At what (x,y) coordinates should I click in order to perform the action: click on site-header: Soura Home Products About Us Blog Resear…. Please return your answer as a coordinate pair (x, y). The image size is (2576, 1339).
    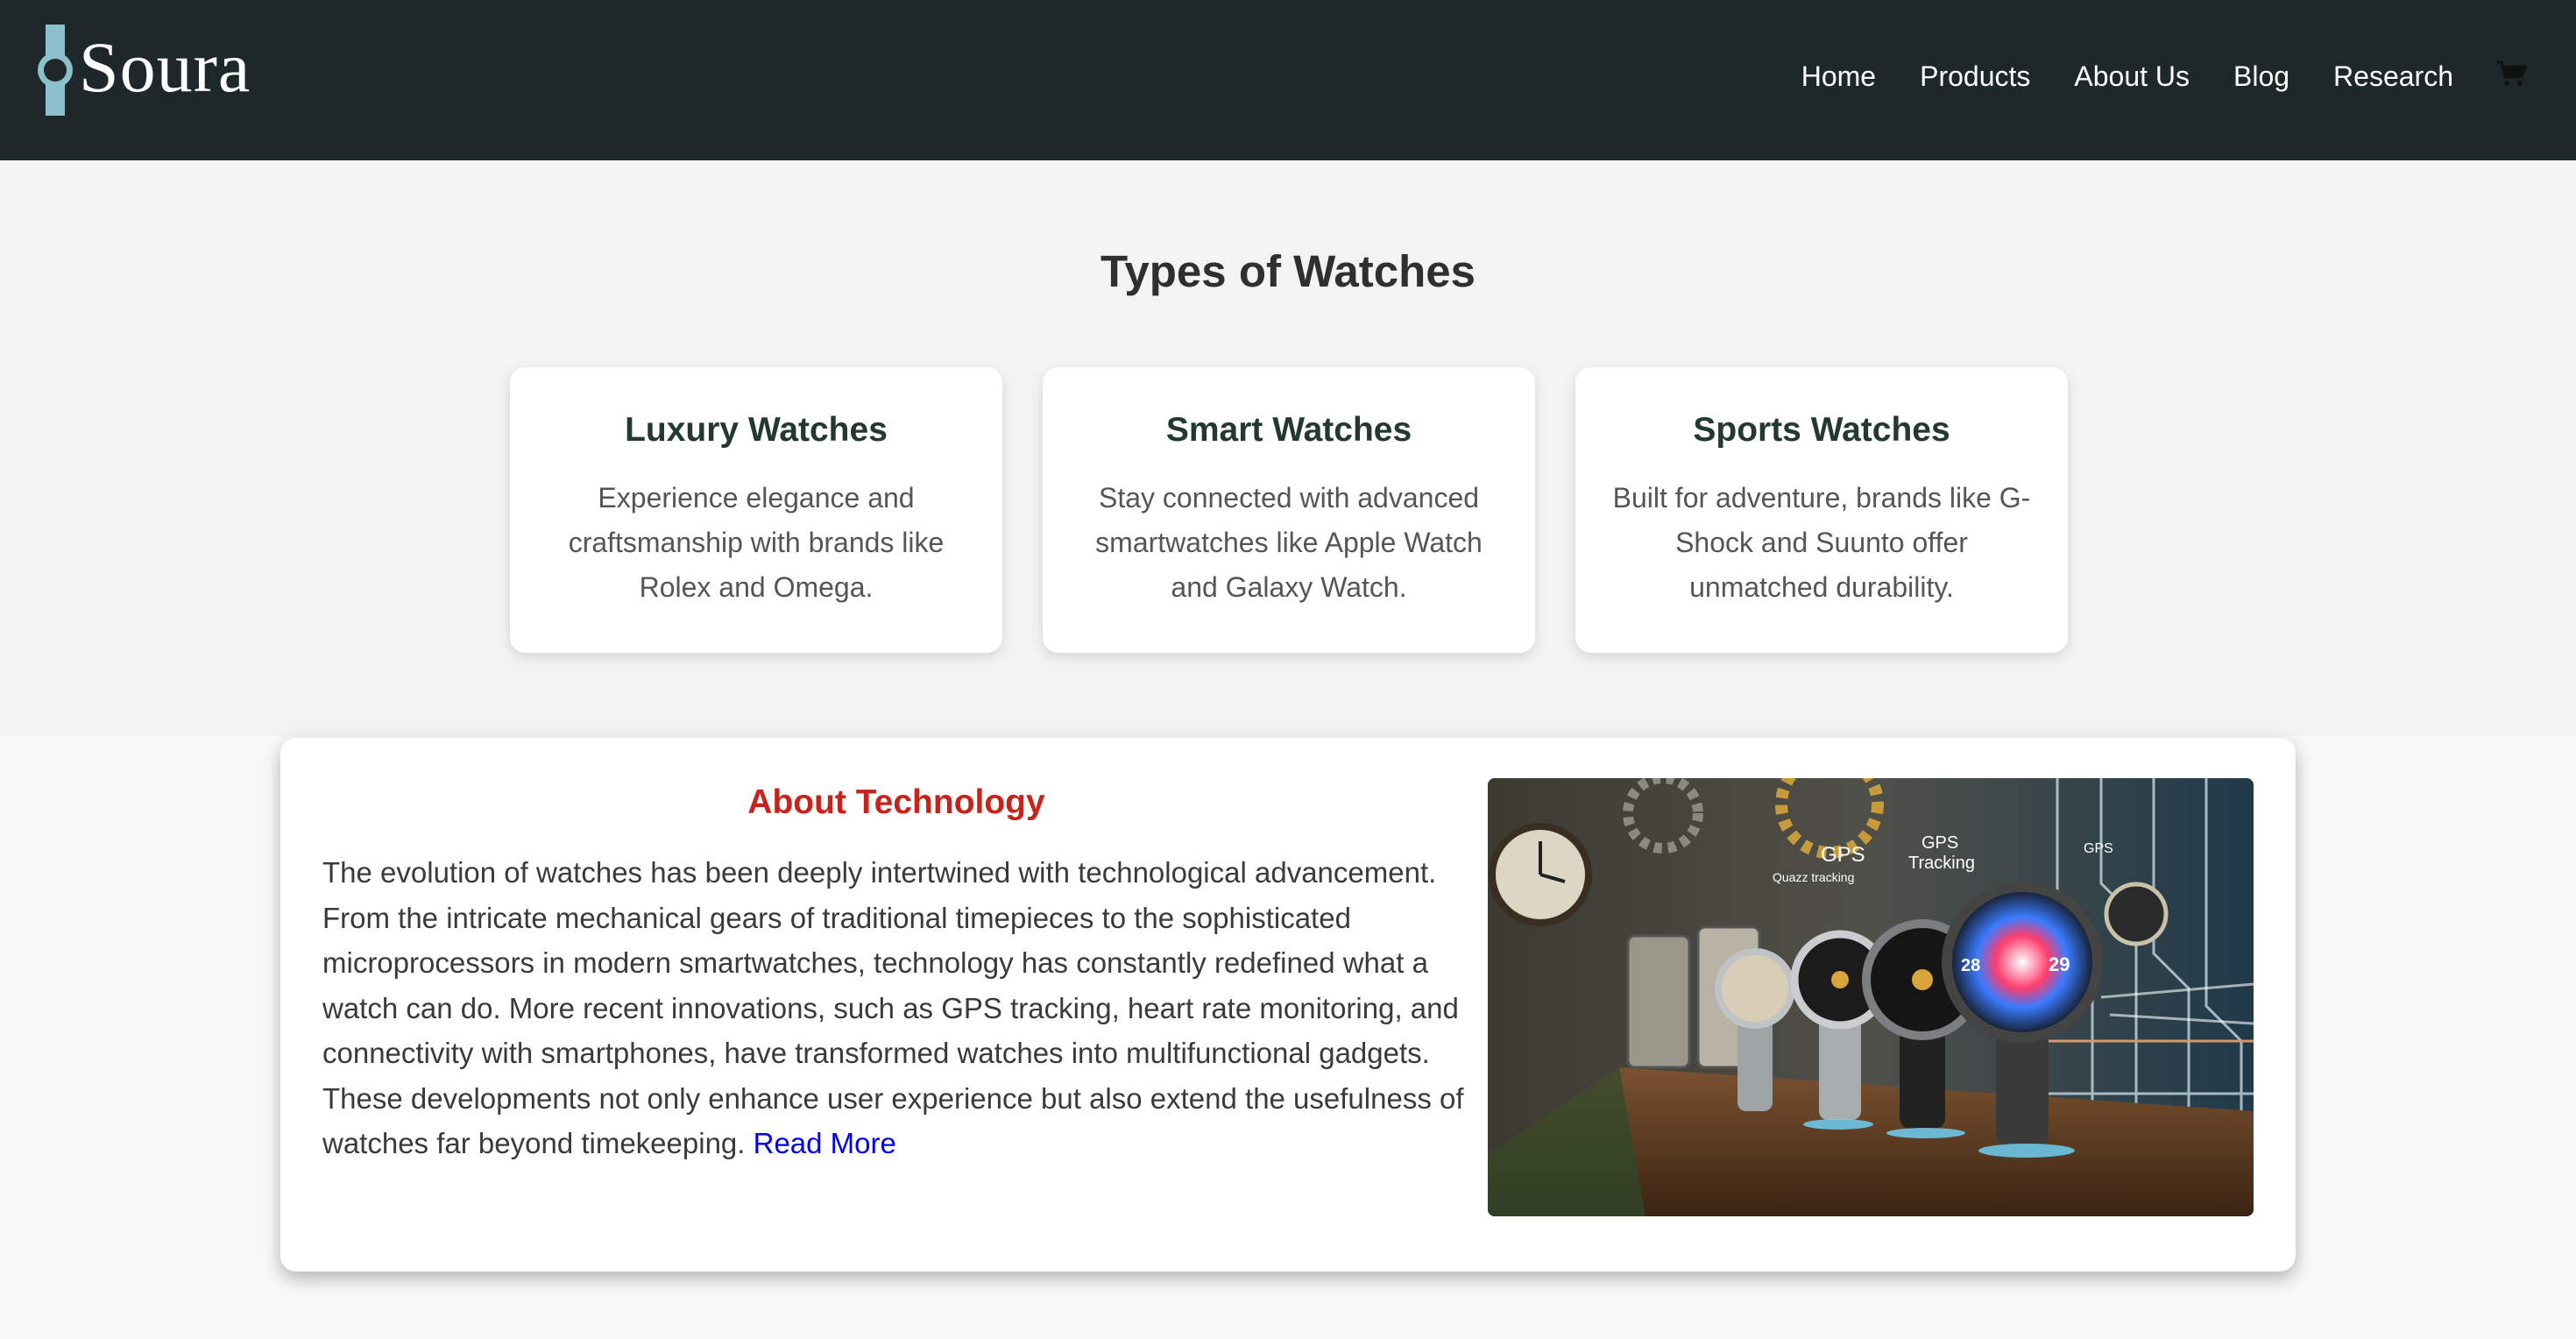
    Looking at the image, I should click on (1288, 80).